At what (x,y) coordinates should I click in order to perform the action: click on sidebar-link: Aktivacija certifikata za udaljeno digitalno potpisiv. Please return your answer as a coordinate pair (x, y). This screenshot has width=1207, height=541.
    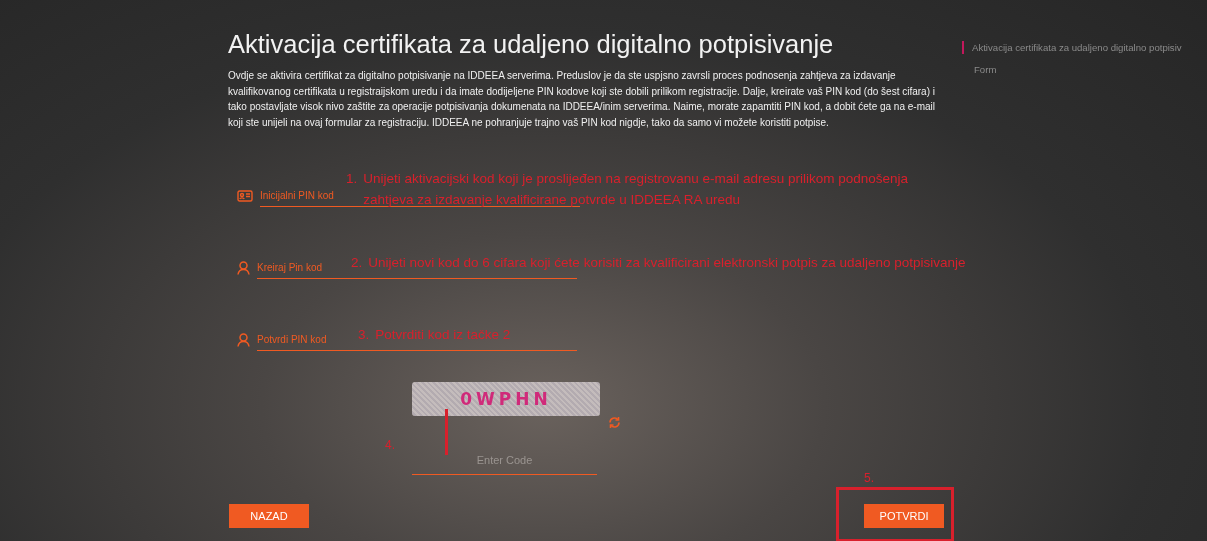
    Looking at the image, I should click on (1077, 47).